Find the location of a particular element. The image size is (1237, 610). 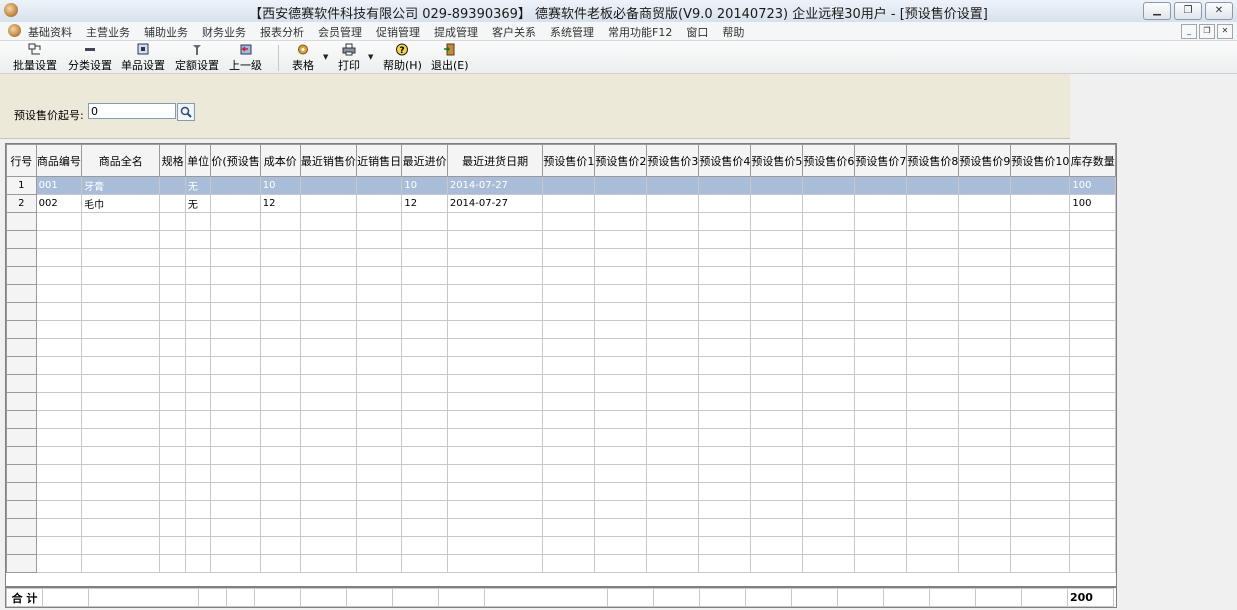

single-set-button: 单品设置 is located at coordinates (143, 58).